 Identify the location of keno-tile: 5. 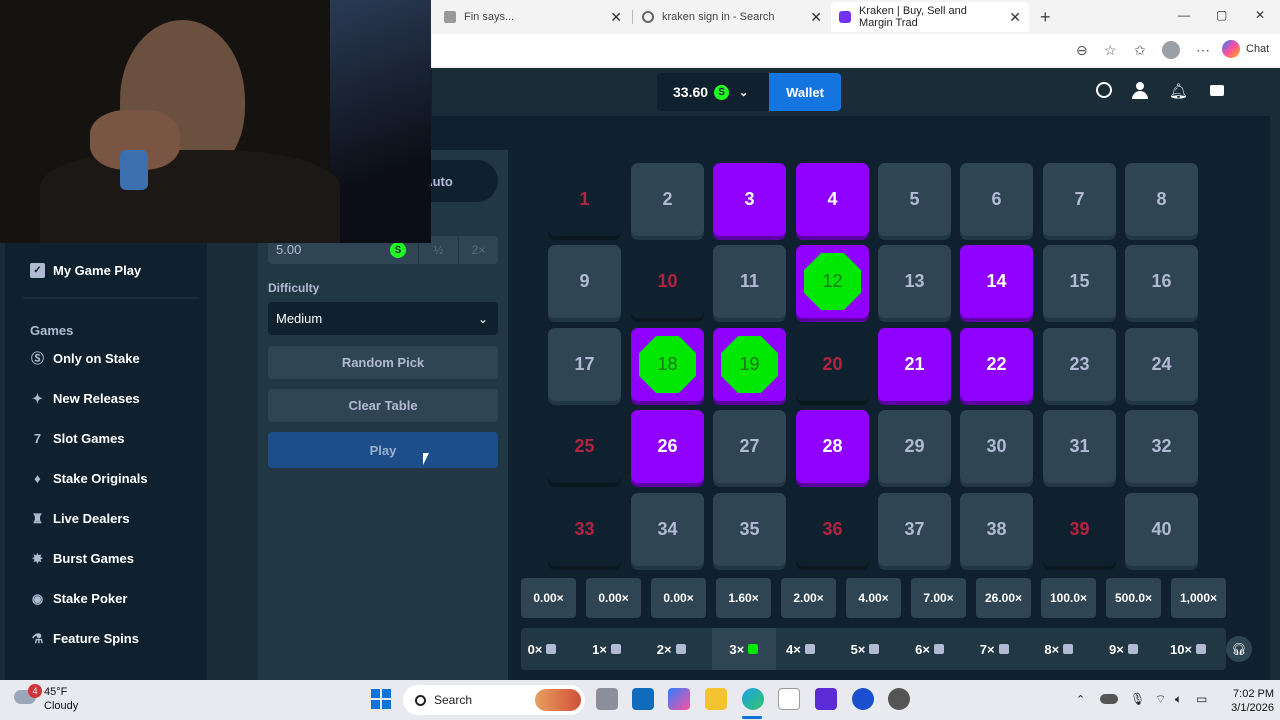
(914, 199).